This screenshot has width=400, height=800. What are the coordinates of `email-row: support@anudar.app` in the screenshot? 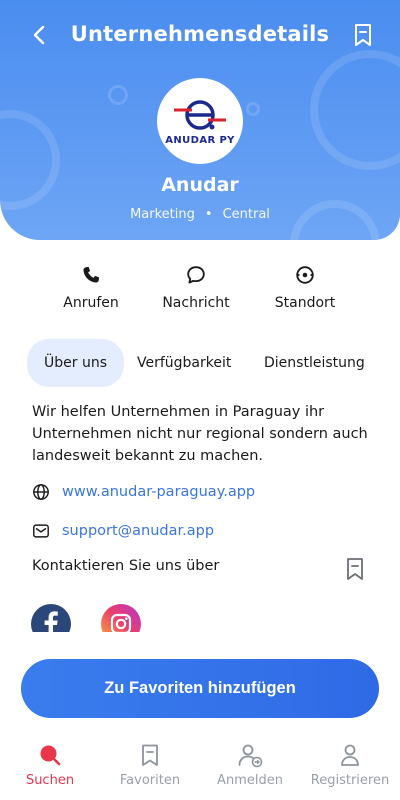 It's located at (123, 531).